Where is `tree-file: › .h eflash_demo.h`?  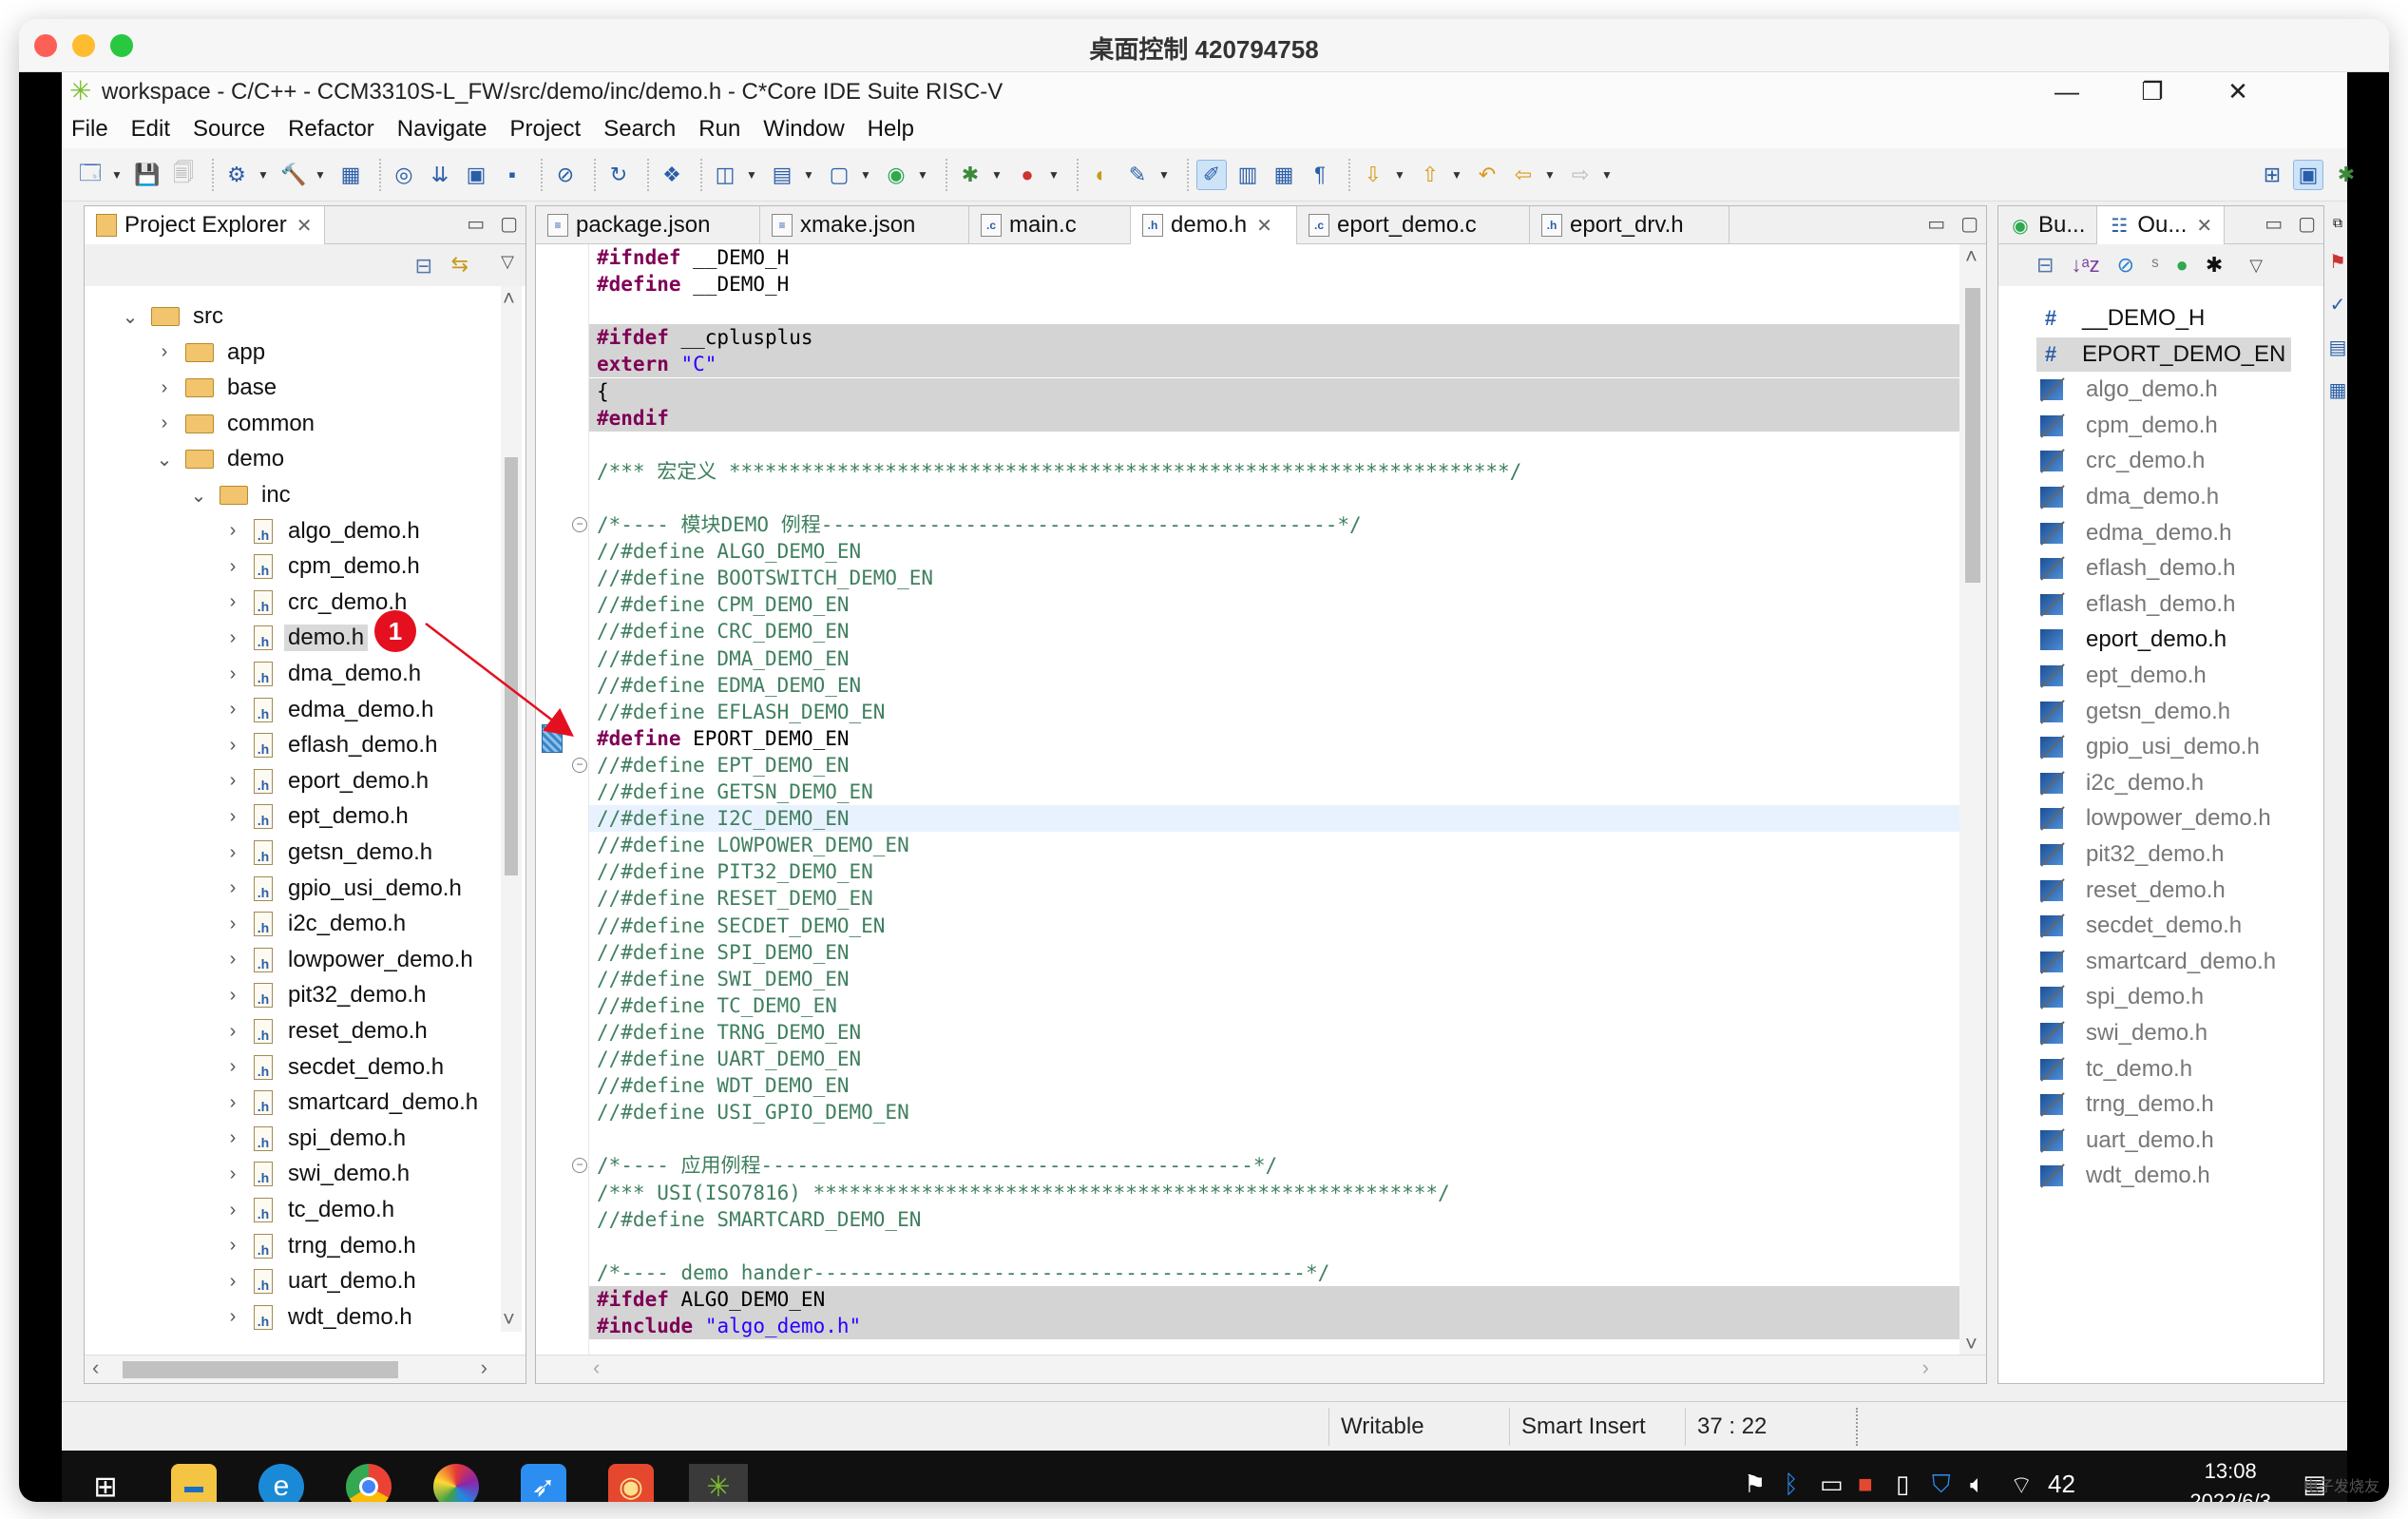 tree-file: › .h eflash_demo.h is located at coordinates (331, 745).